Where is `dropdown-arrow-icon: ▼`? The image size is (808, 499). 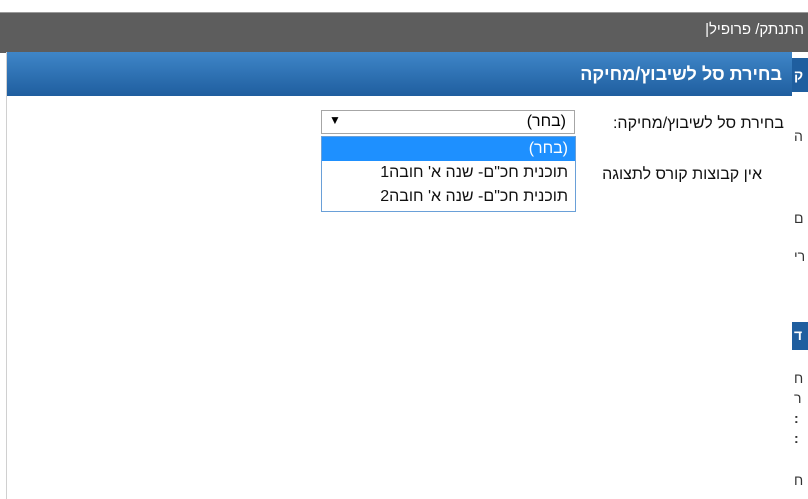
dropdown-arrow-icon: ▼ is located at coordinates (335, 120).